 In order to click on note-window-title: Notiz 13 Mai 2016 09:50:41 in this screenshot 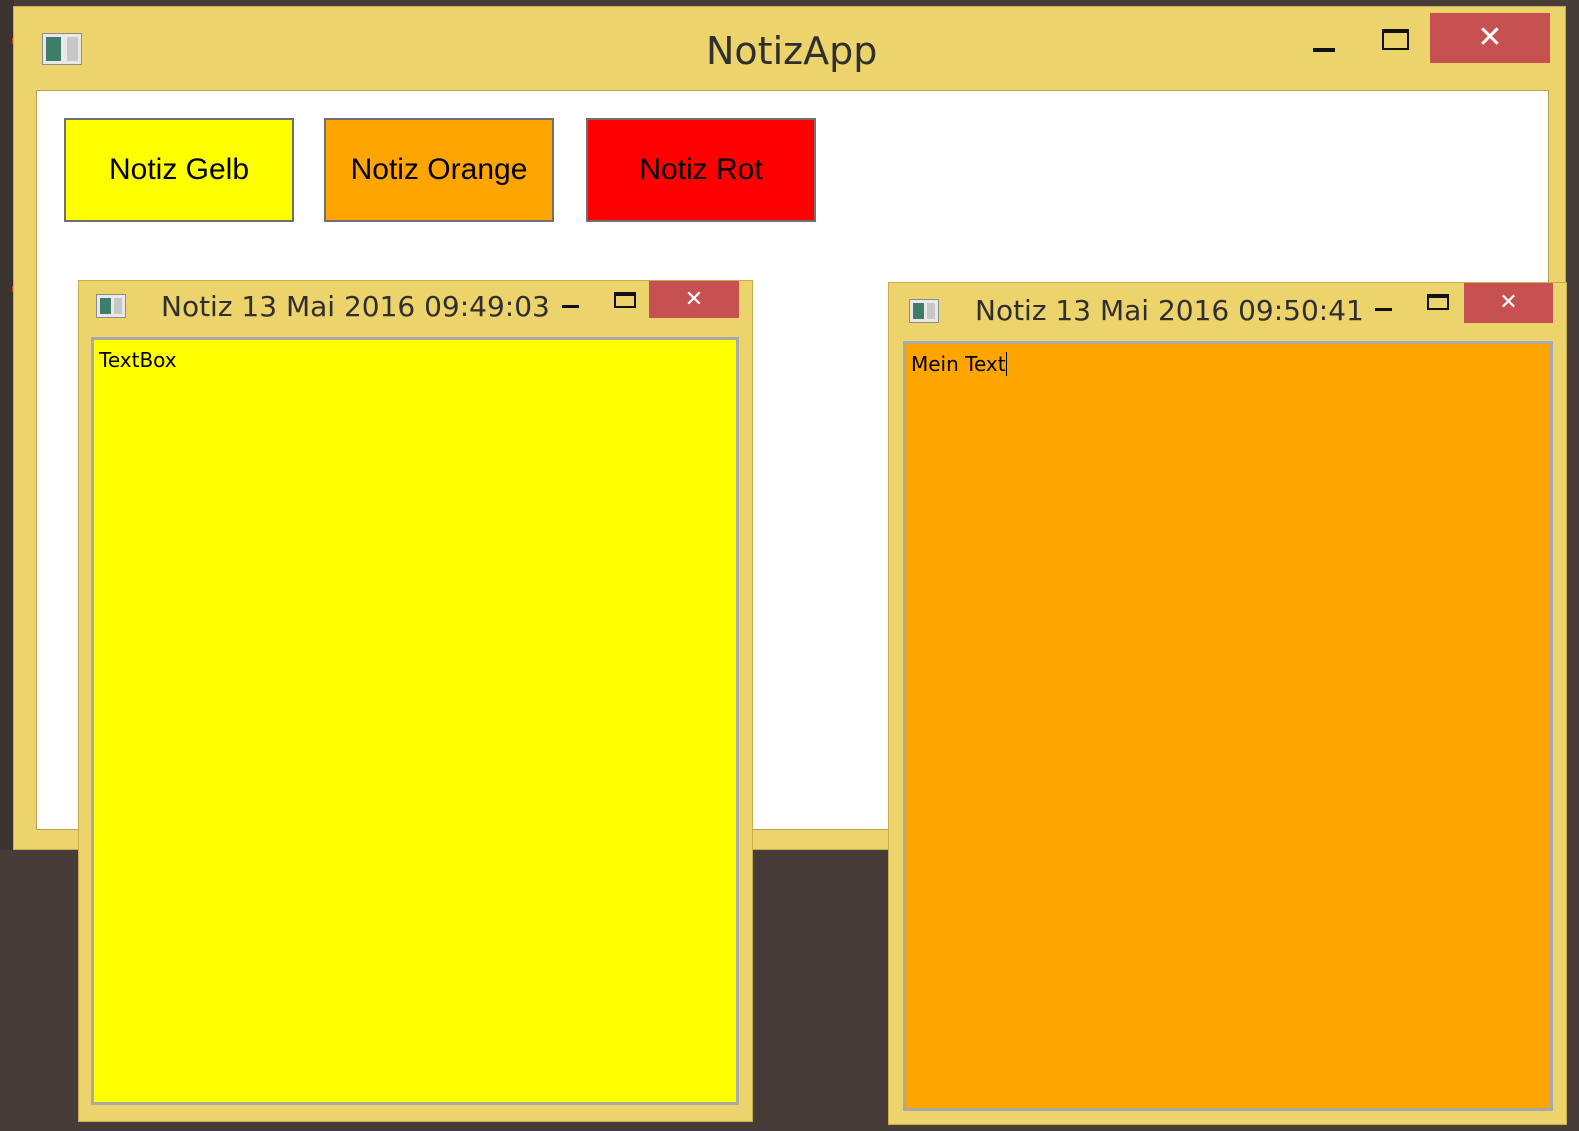, I will do `click(1169, 310)`.